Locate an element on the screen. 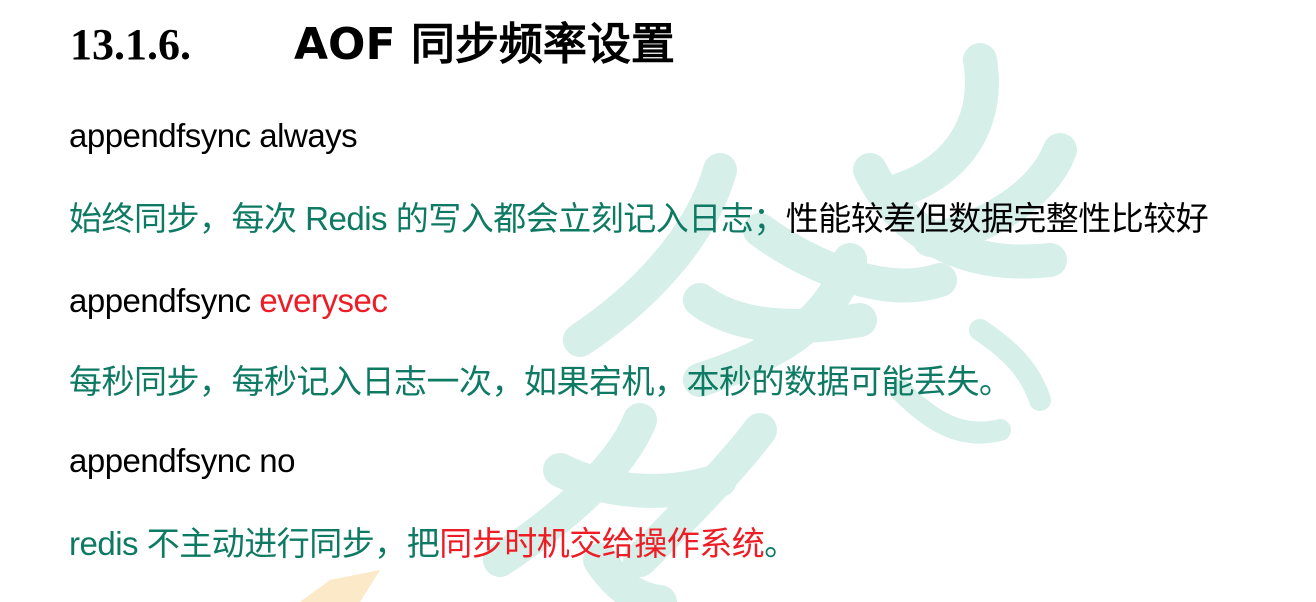 This screenshot has width=1316, height=602. no-description-red: 同步时机交给操作系统 is located at coordinates (602, 543).